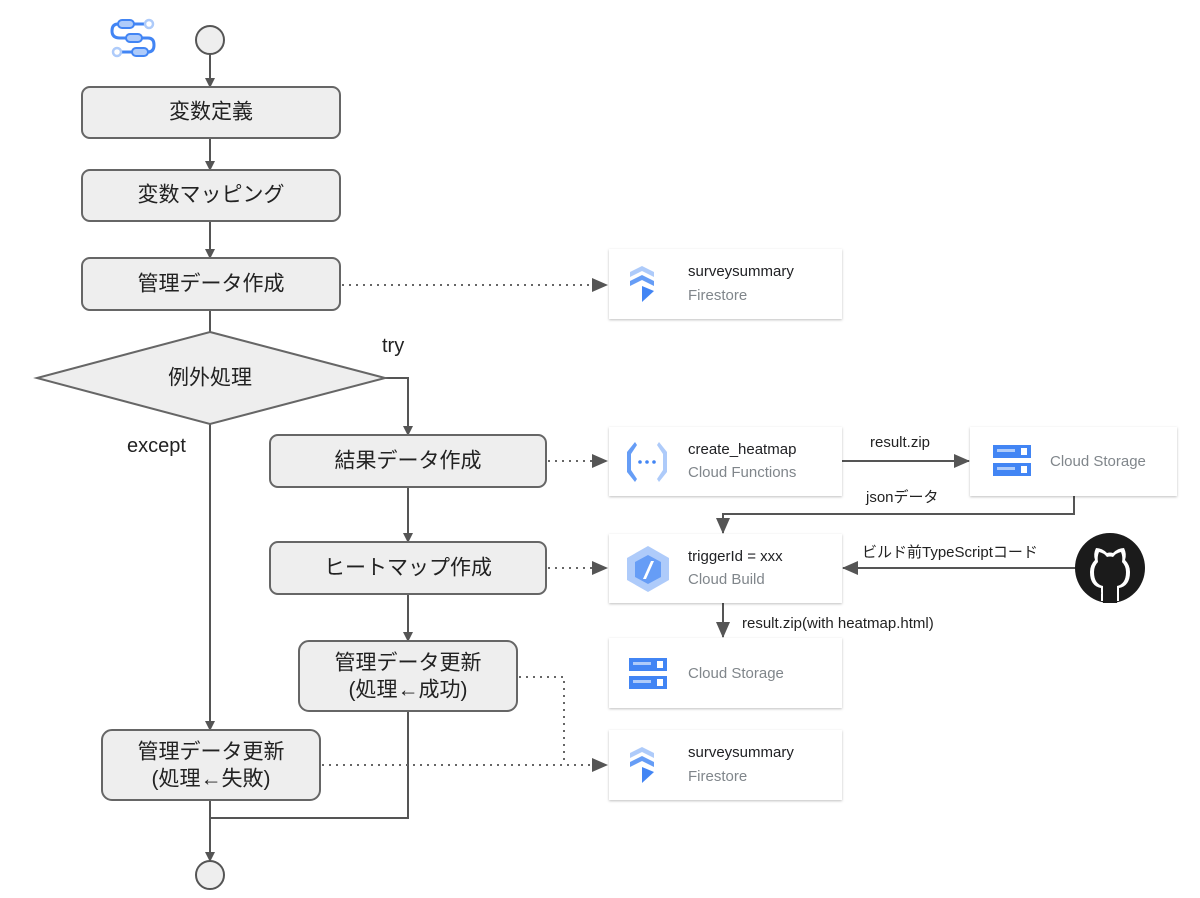 This screenshot has height=898, width=1200. I want to click on github-icon, so click(1110, 568).